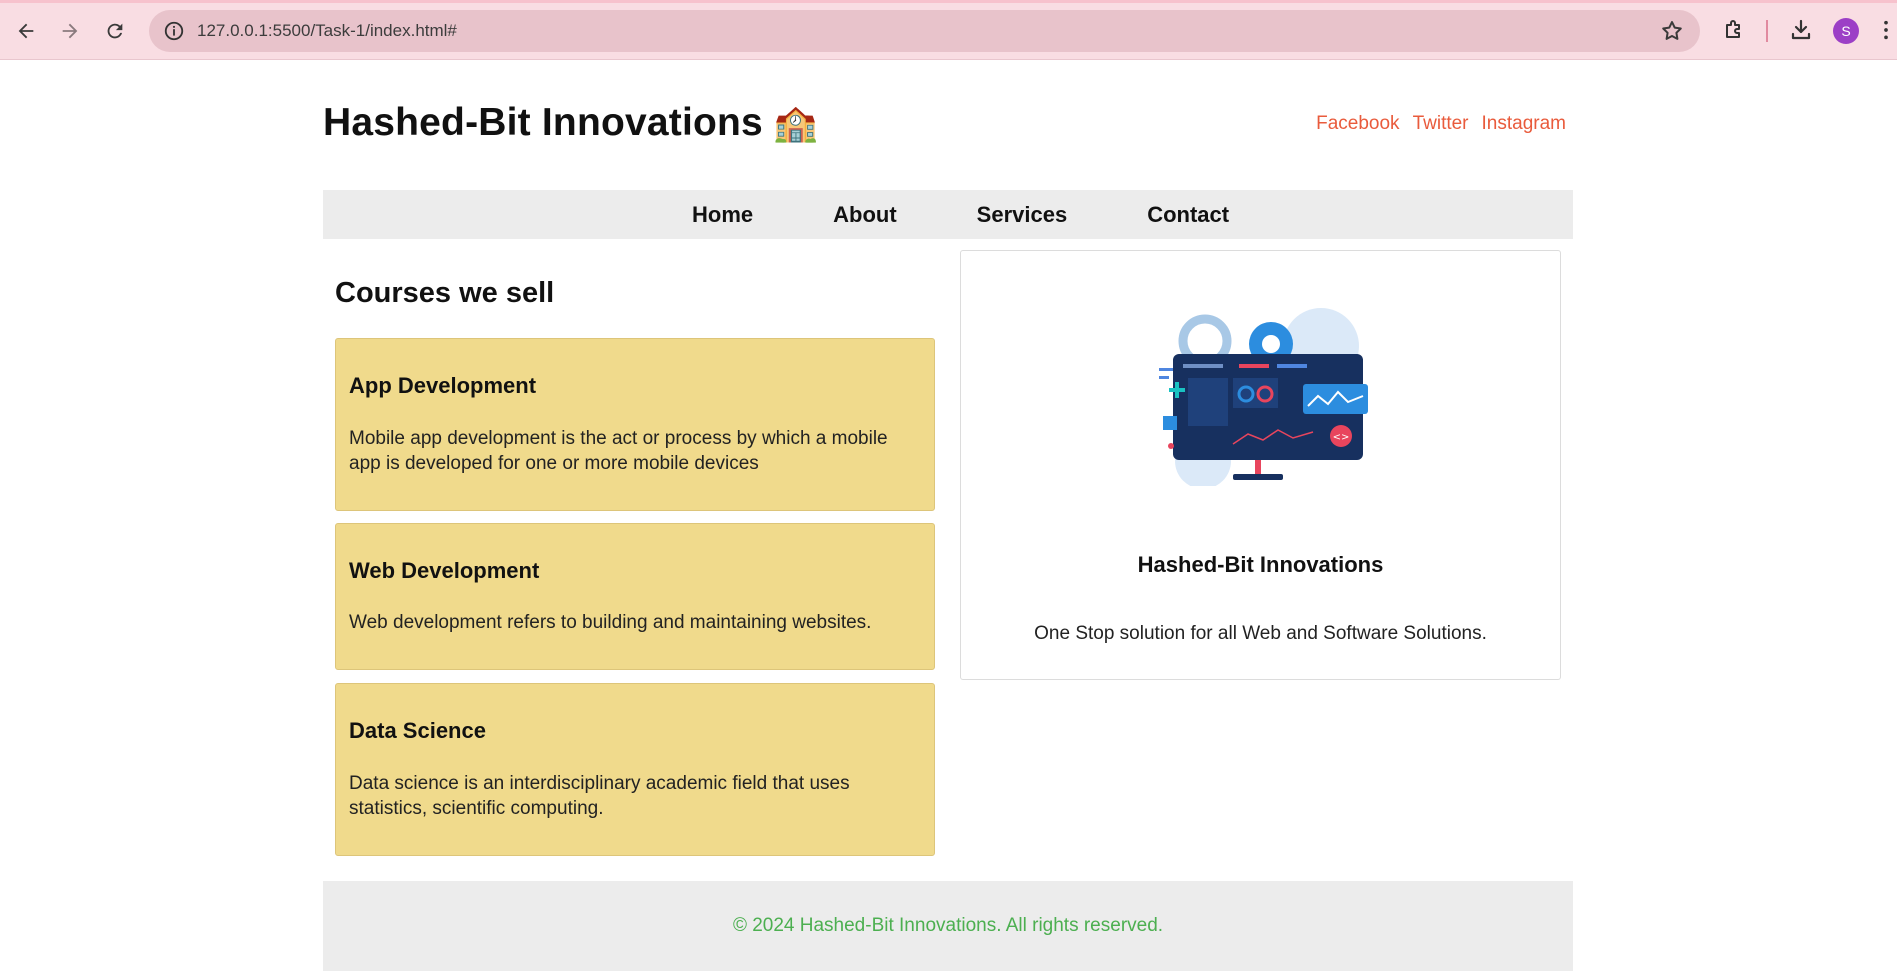 The height and width of the screenshot is (971, 1897). Describe the element at coordinates (1022, 215) in the screenshot. I see `nav-item-services: Services` at that location.